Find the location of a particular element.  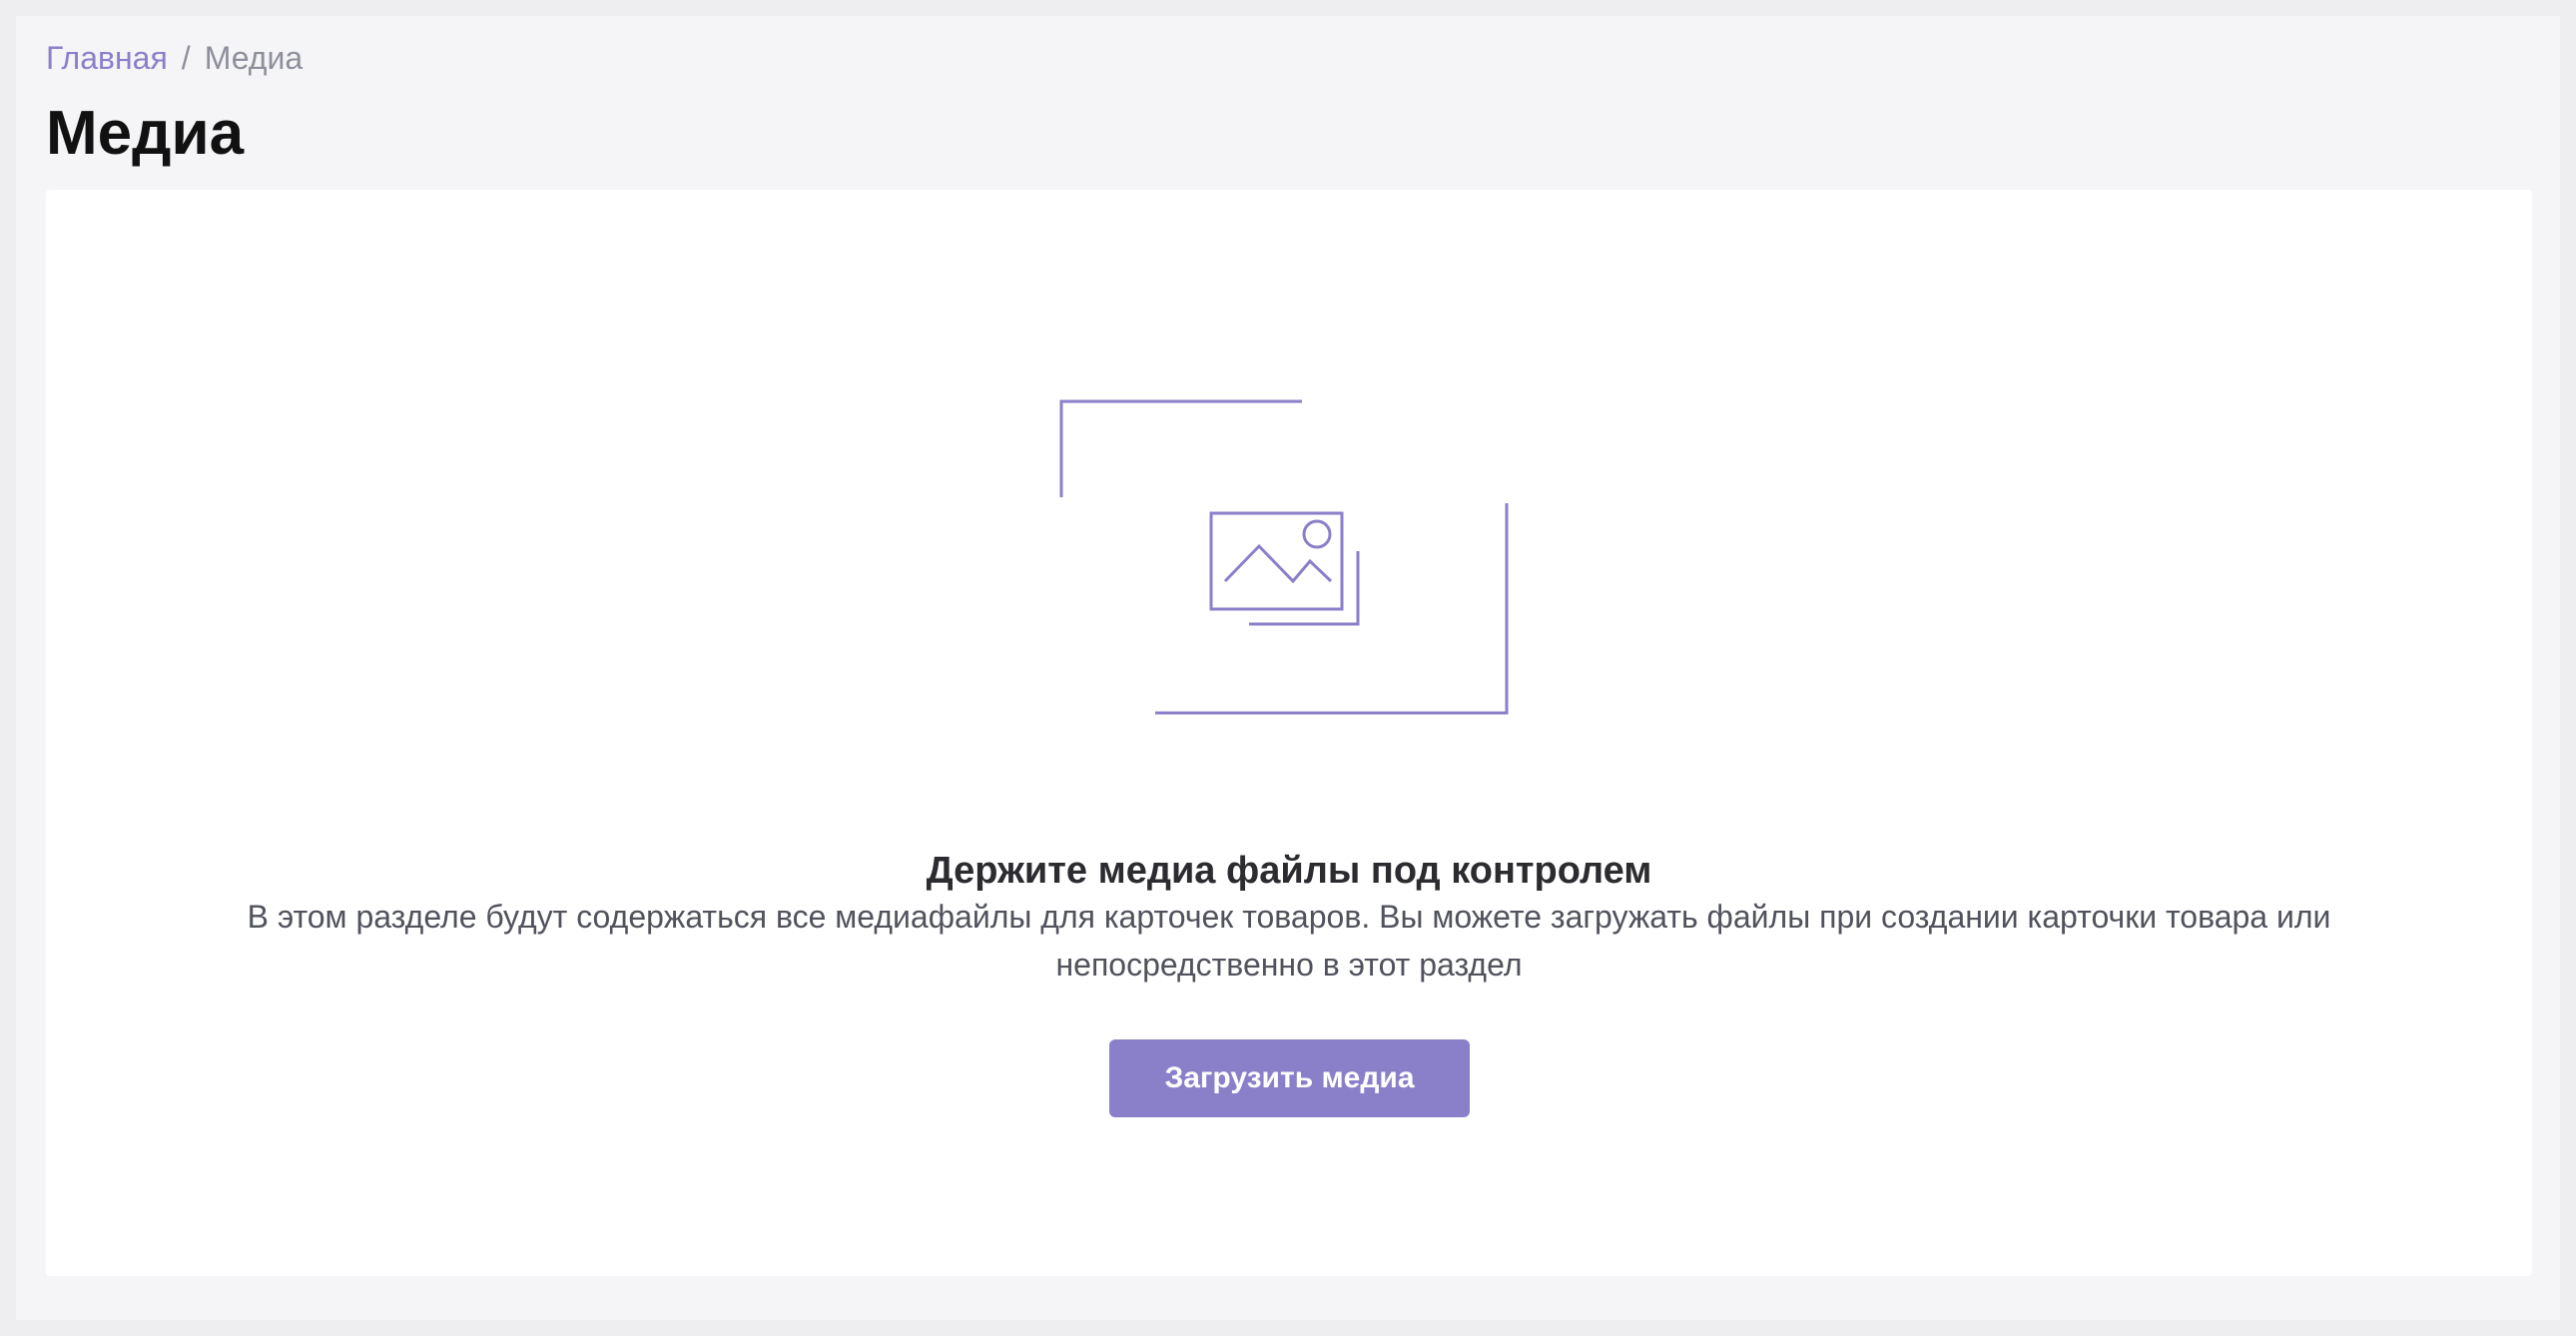

empty-state-title: Держите медиа файлы под контролем is located at coordinates (1289, 871).